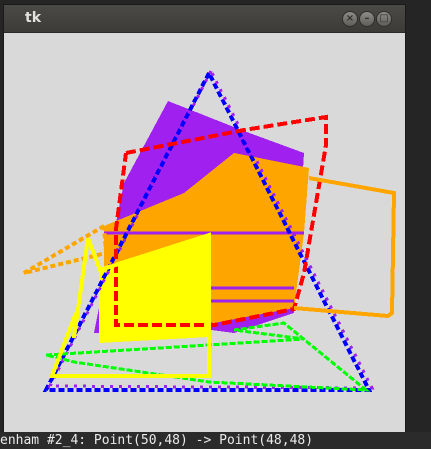 Image resolution: width=431 pixels, height=449 pixels. What do you see at coordinates (215, 440) in the screenshot?
I see `terminal-output-line: enham #2_4: Point(50,48) -> Point(48,48)` at bounding box center [215, 440].